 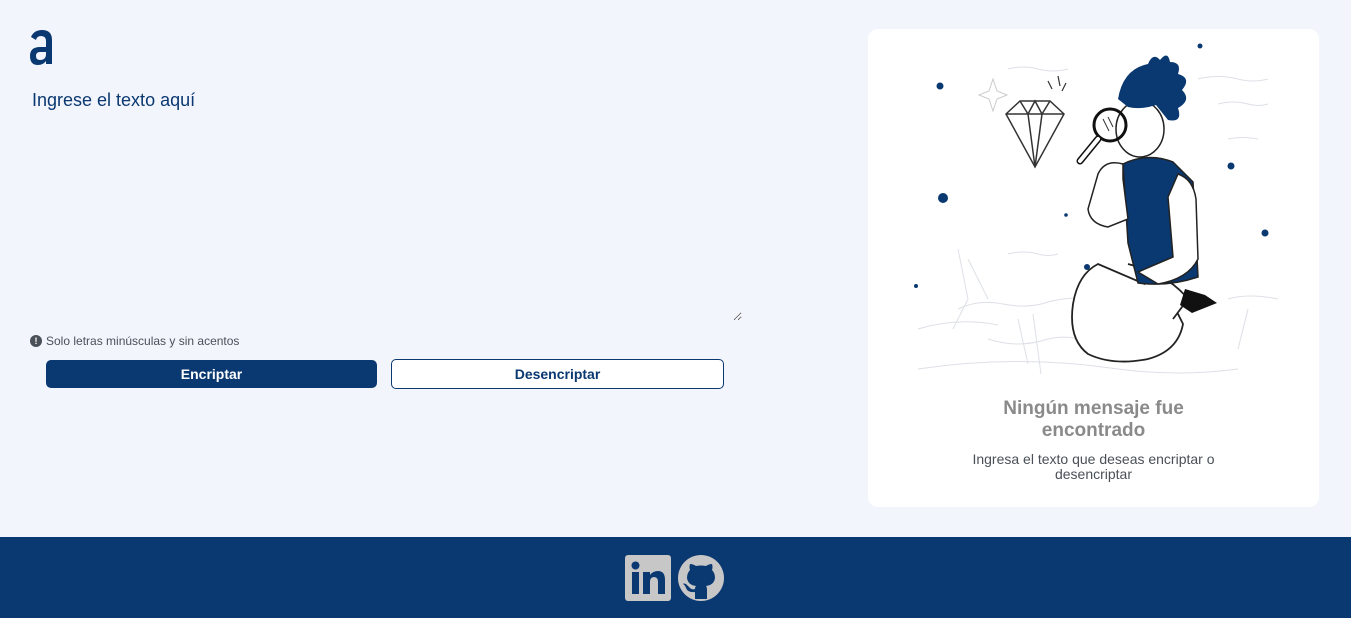 What do you see at coordinates (143, 341) in the screenshot?
I see `hint-text: Solo letras minúsculas y sin acentos` at bounding box center [143, 341].